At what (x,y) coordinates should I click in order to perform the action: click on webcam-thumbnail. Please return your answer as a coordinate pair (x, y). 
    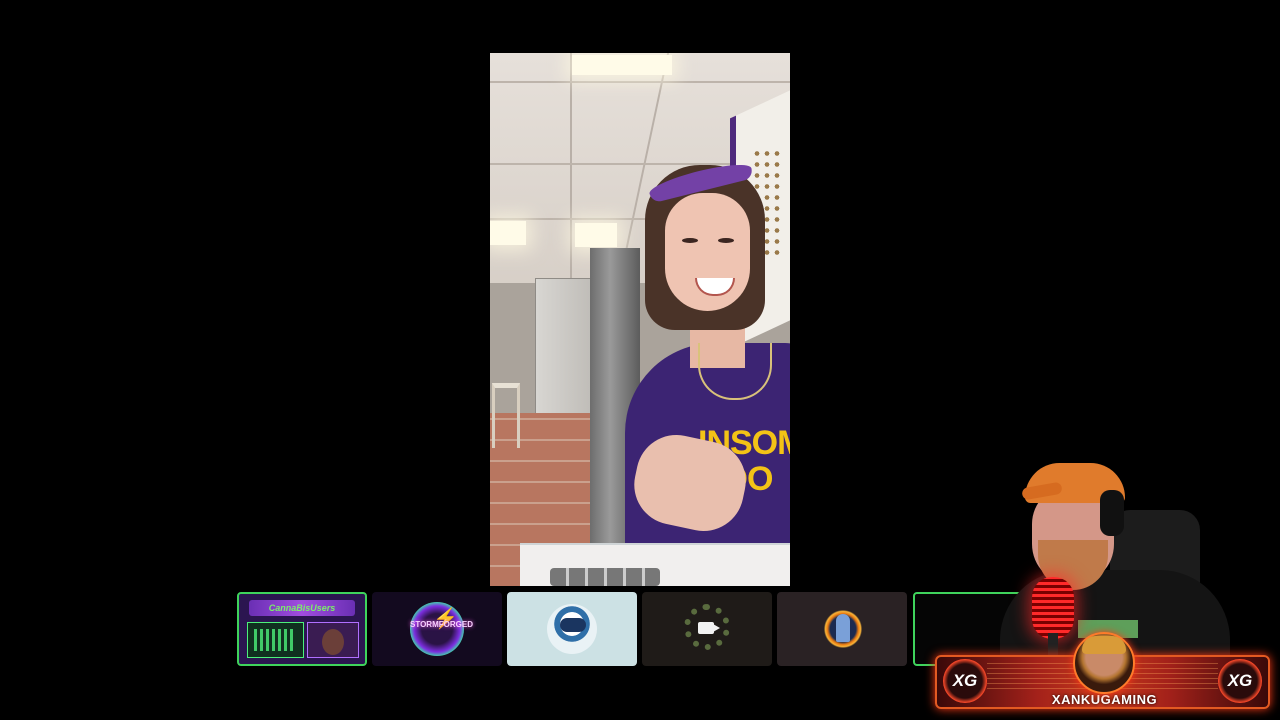
    Looking at the image, I should click on (333, 640).